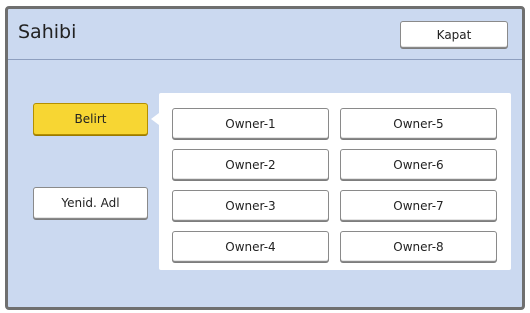 The width and height of the screenshot is (530, 313). I want to click on owner-button-7: Owner-7, so click(418, 205).